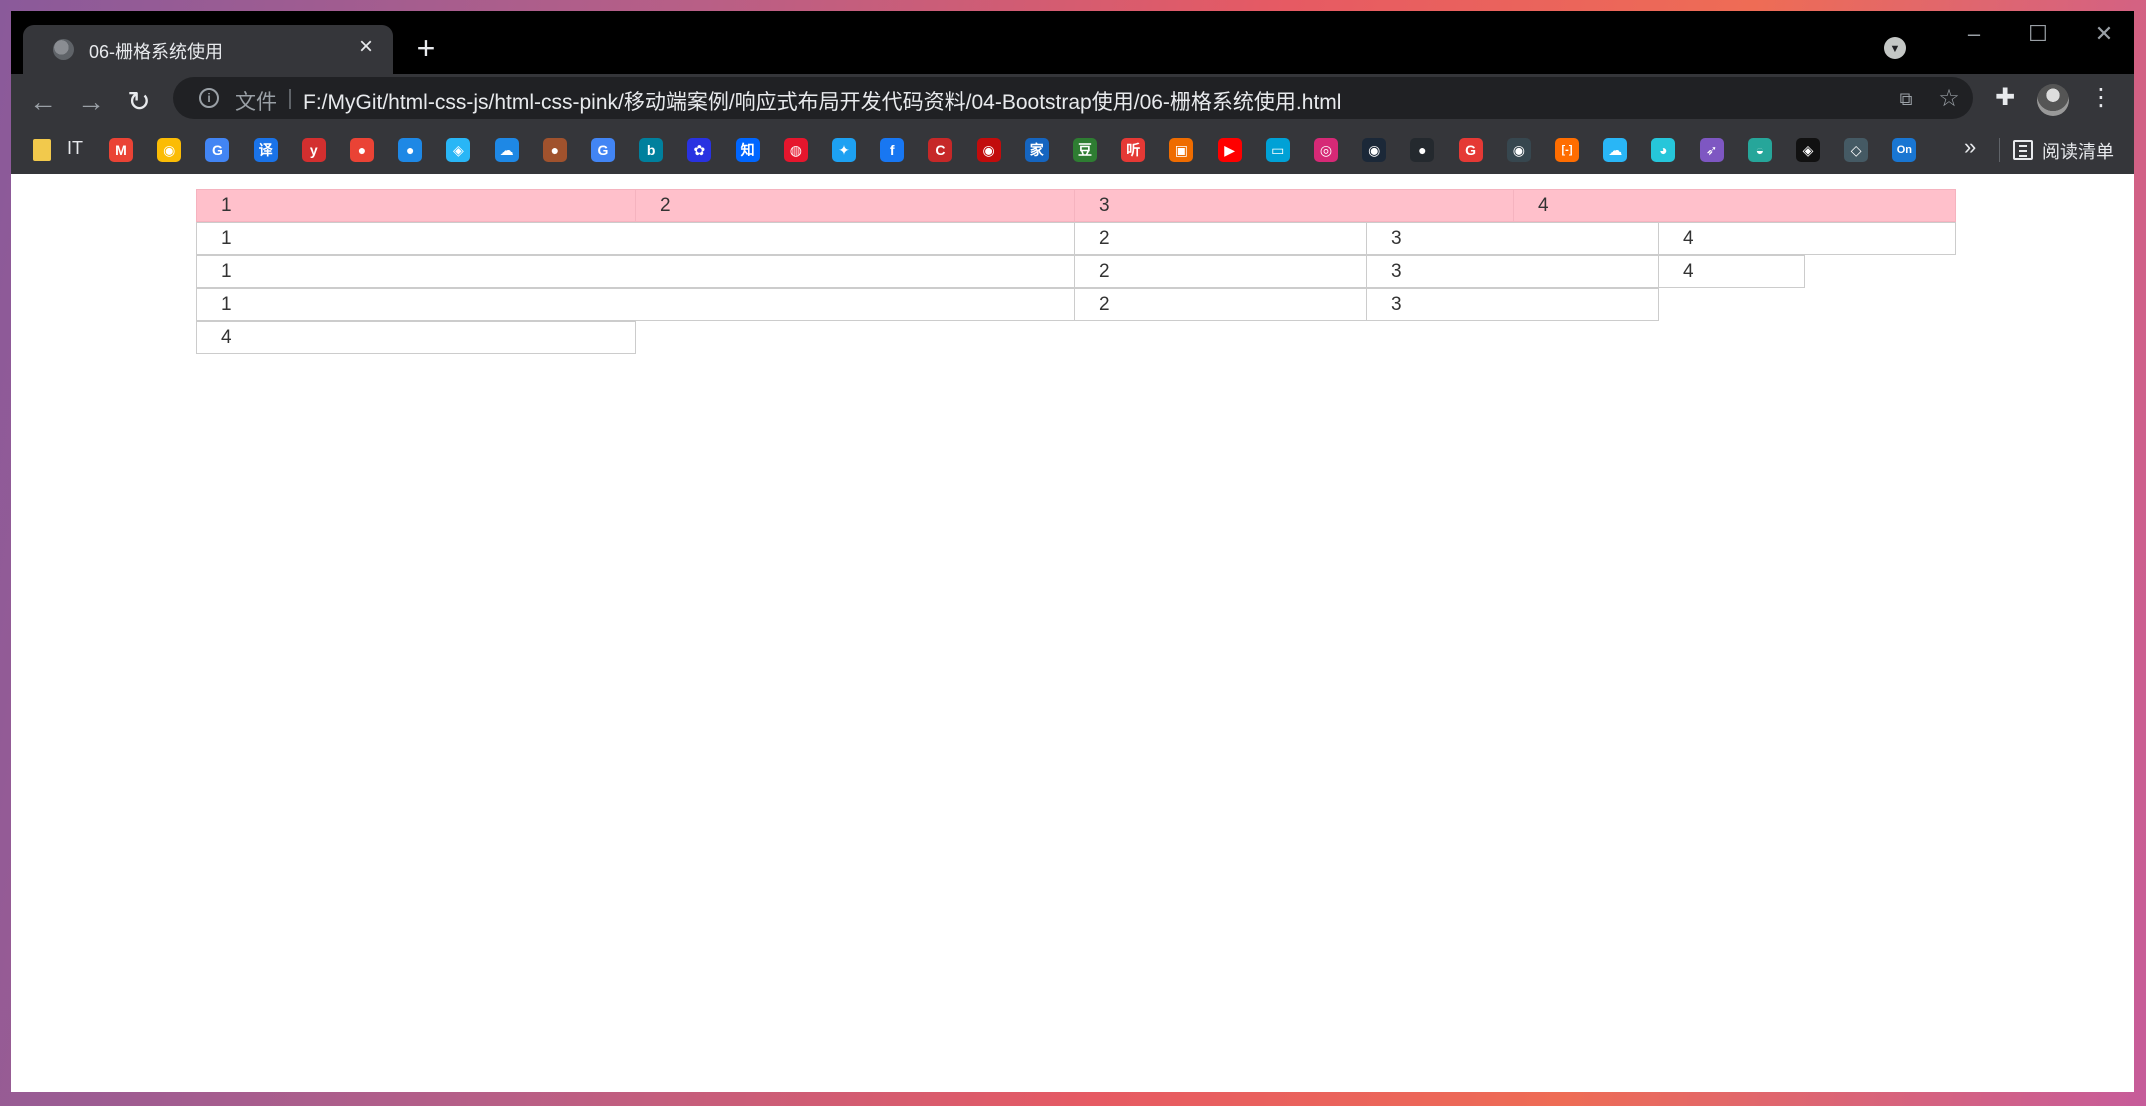 The image size is (2146, 1106). Describe the element at coordinates (747, 150) in the screenshot. I see `zhihu-icon: 知` at that location.